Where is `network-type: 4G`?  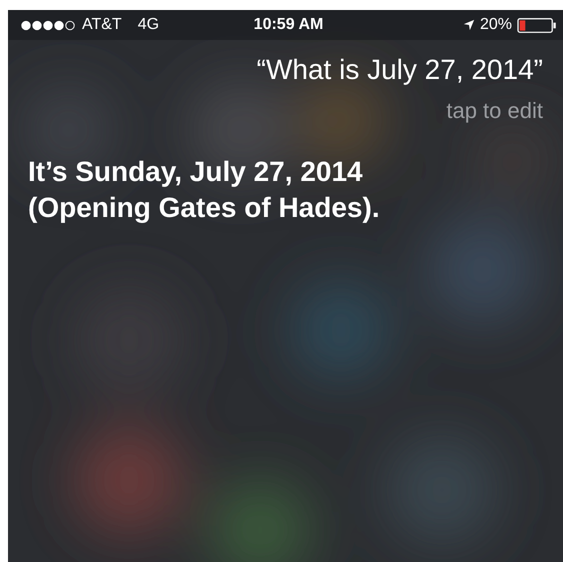
network-type: 4G is located at coordinates (149, 25).